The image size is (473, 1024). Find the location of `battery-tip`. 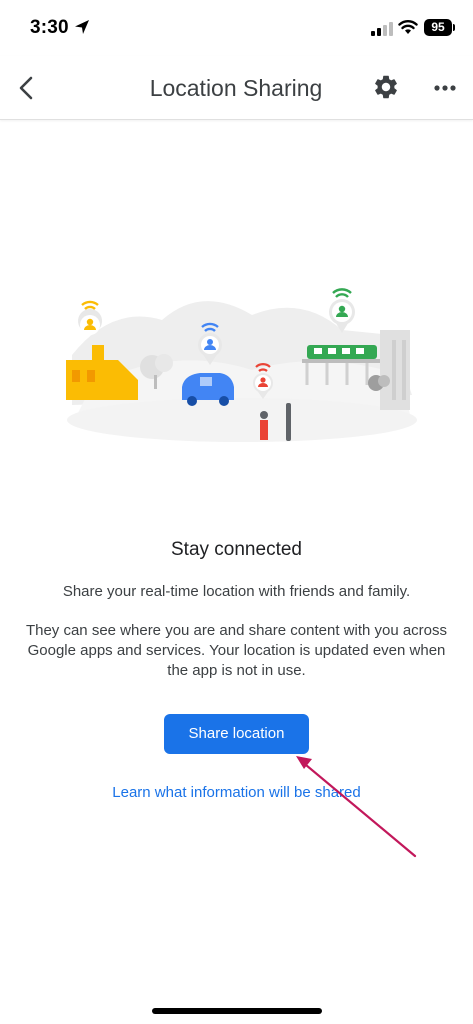

battery-tip is located at coordinates (454, 27).